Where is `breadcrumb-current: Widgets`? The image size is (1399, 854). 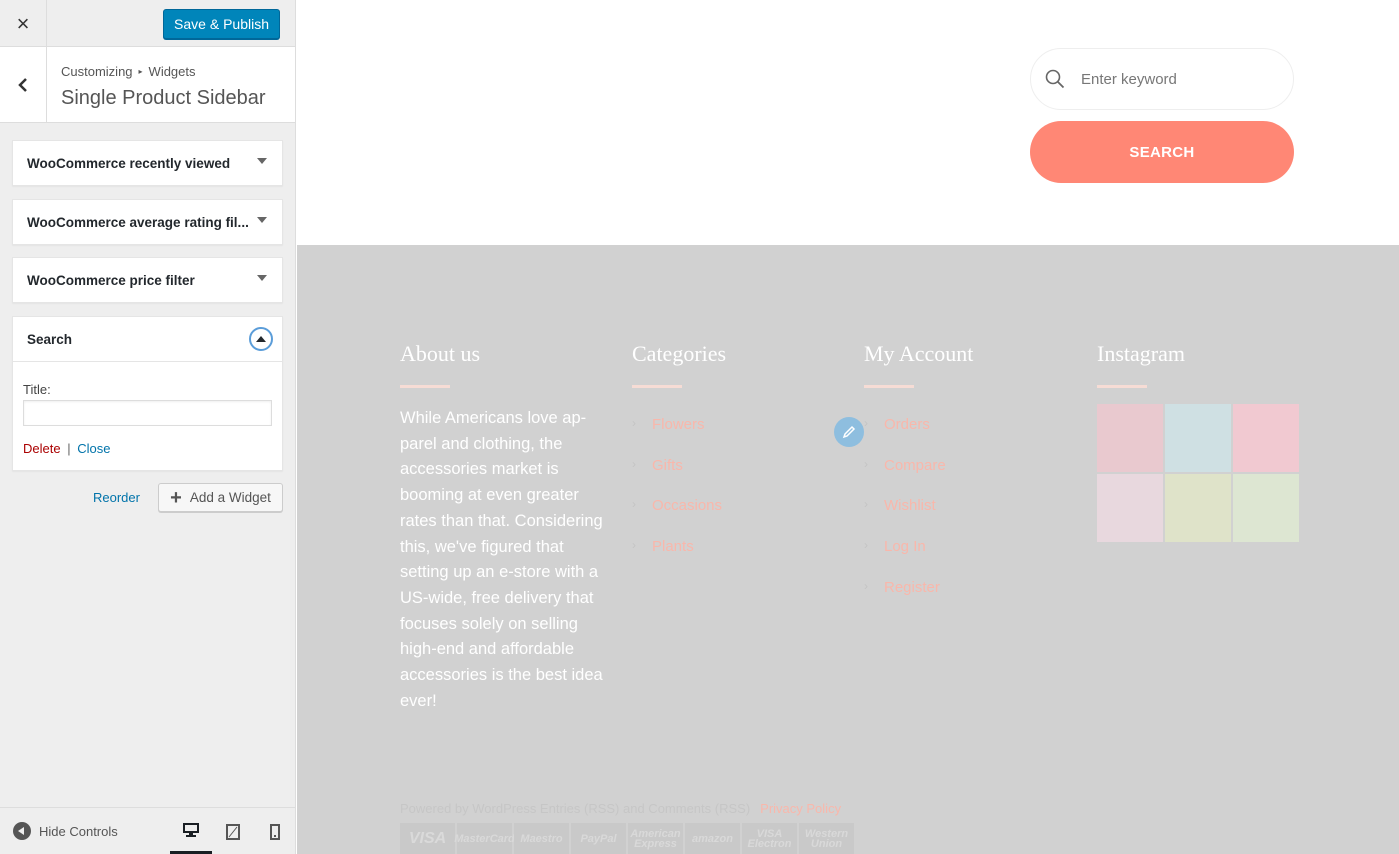
breadcrumb-current: Widgets is located at coordinates (172, 71).